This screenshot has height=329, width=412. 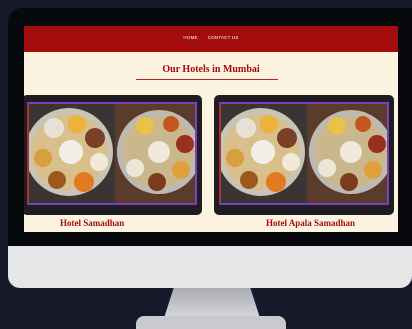 I want to click on monitor-stand-base, so click(x=211, y=322).